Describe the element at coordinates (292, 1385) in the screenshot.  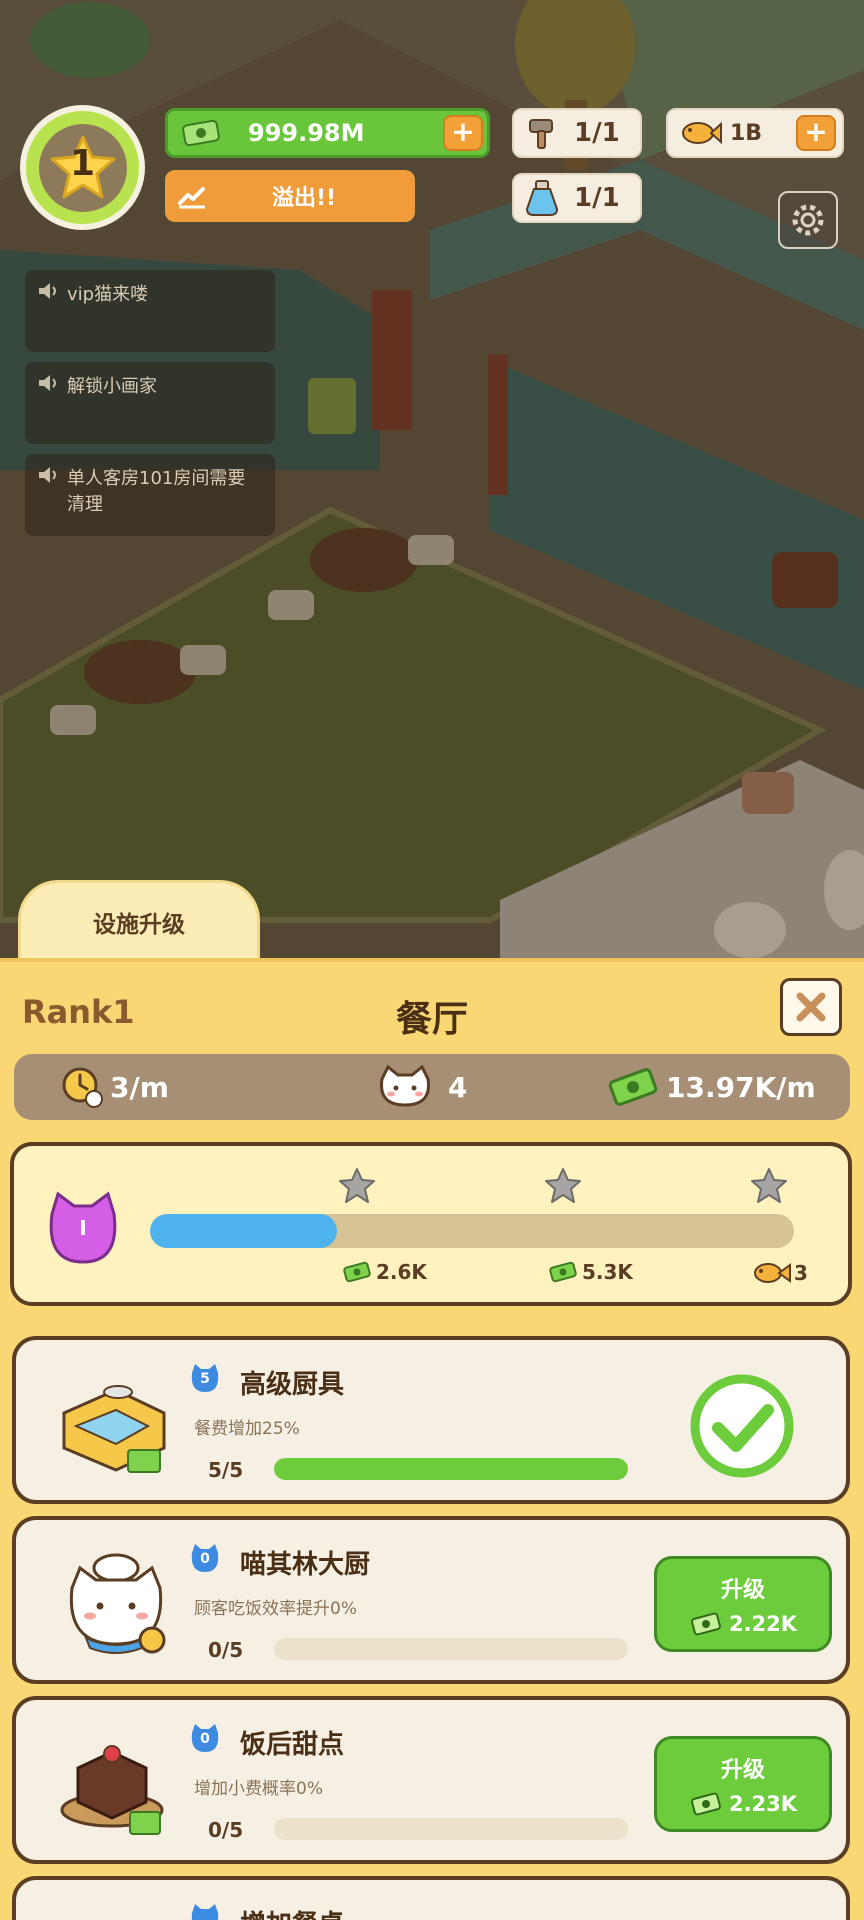
I see `item-name: 高级厨具` at that location.